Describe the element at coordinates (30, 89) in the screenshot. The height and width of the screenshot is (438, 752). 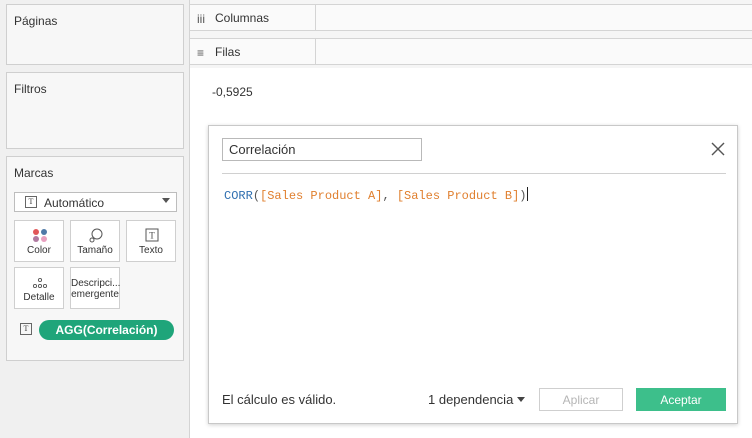
I see `filters-title: Filtros` at that location.